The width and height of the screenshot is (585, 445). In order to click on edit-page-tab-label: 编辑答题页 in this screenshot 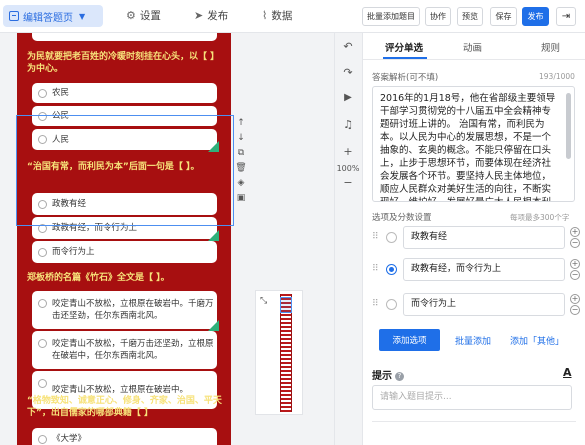, I will do `click(48, 18)`.